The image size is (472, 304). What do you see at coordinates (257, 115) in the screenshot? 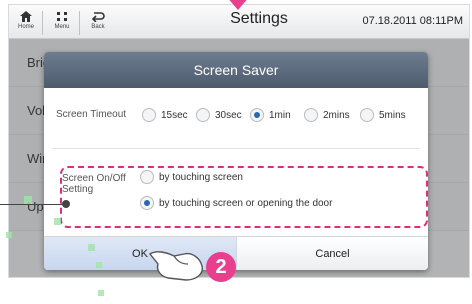
I see `radio-selected-icon` at bounding box center [257, 115].